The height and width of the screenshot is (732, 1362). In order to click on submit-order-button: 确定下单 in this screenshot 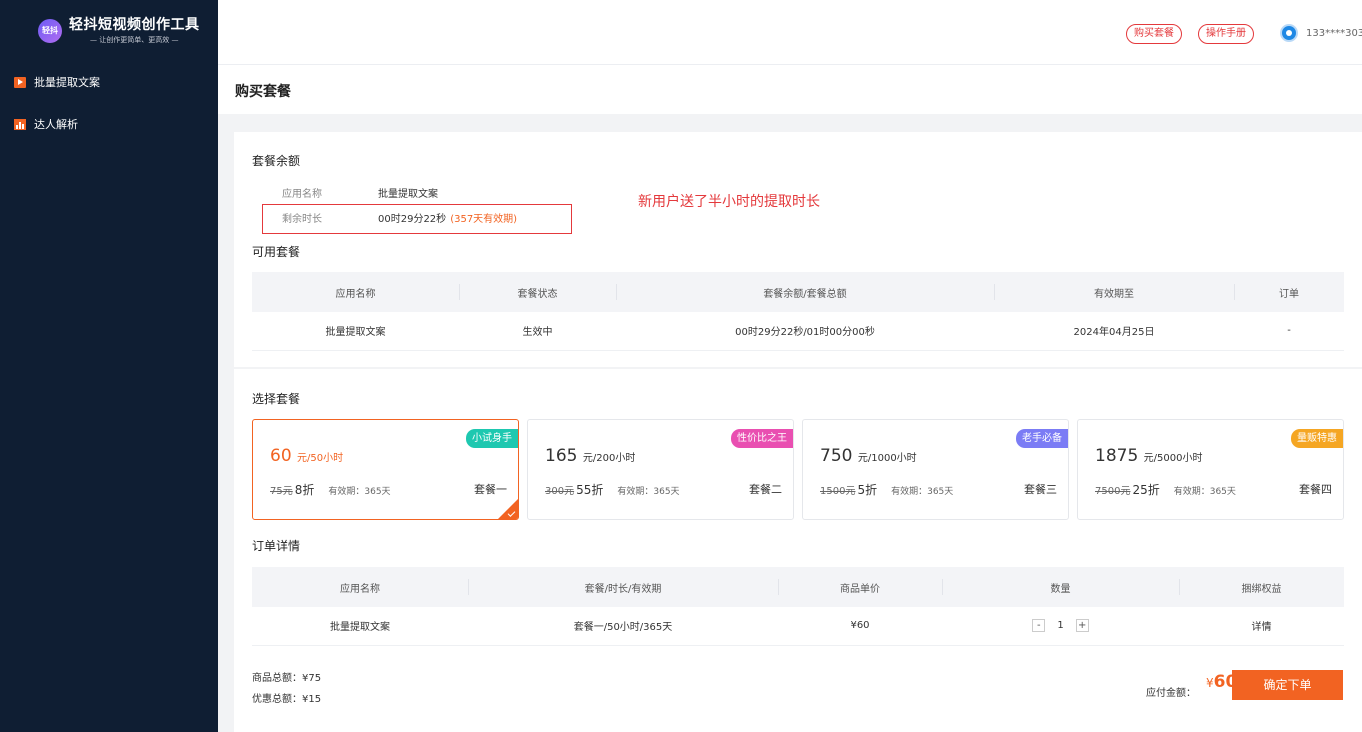, I will do `click(1287, 685)`.